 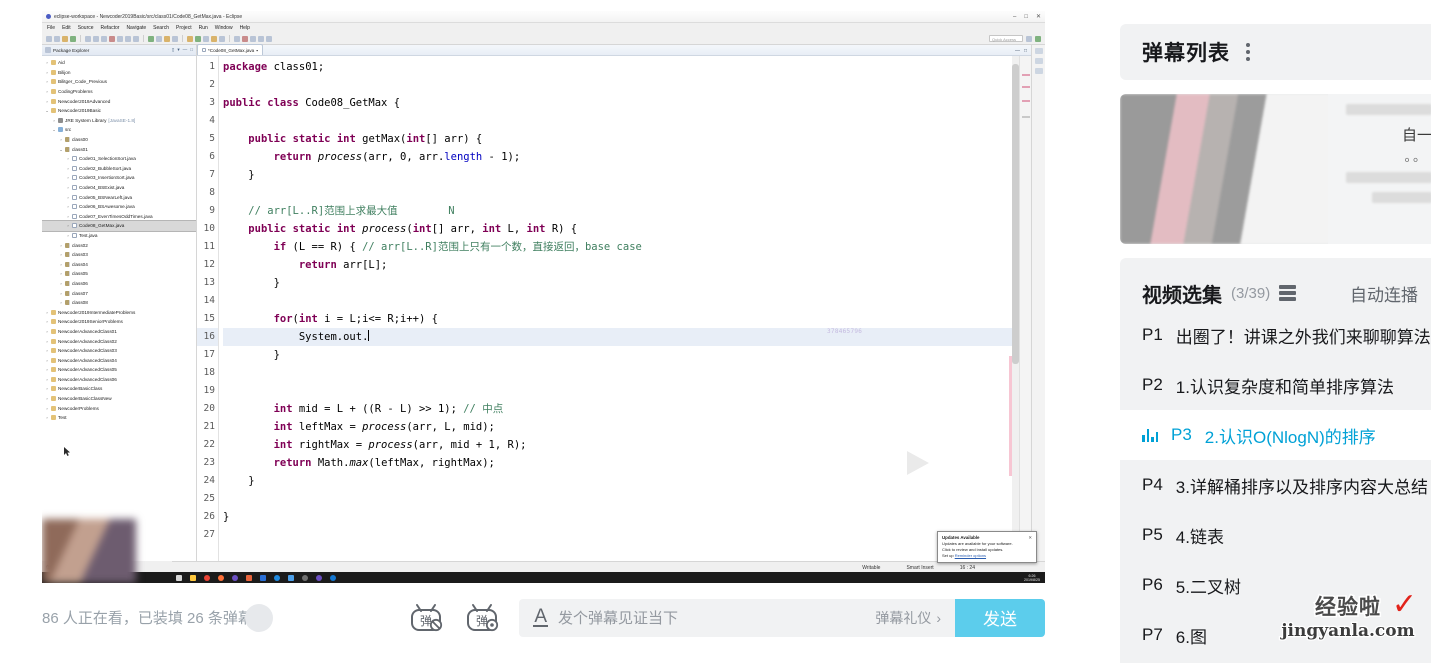 I want to click on episode-item: P1 出圈了！讲课之外我们来聊聊算法, so click(x=1275, y=335).